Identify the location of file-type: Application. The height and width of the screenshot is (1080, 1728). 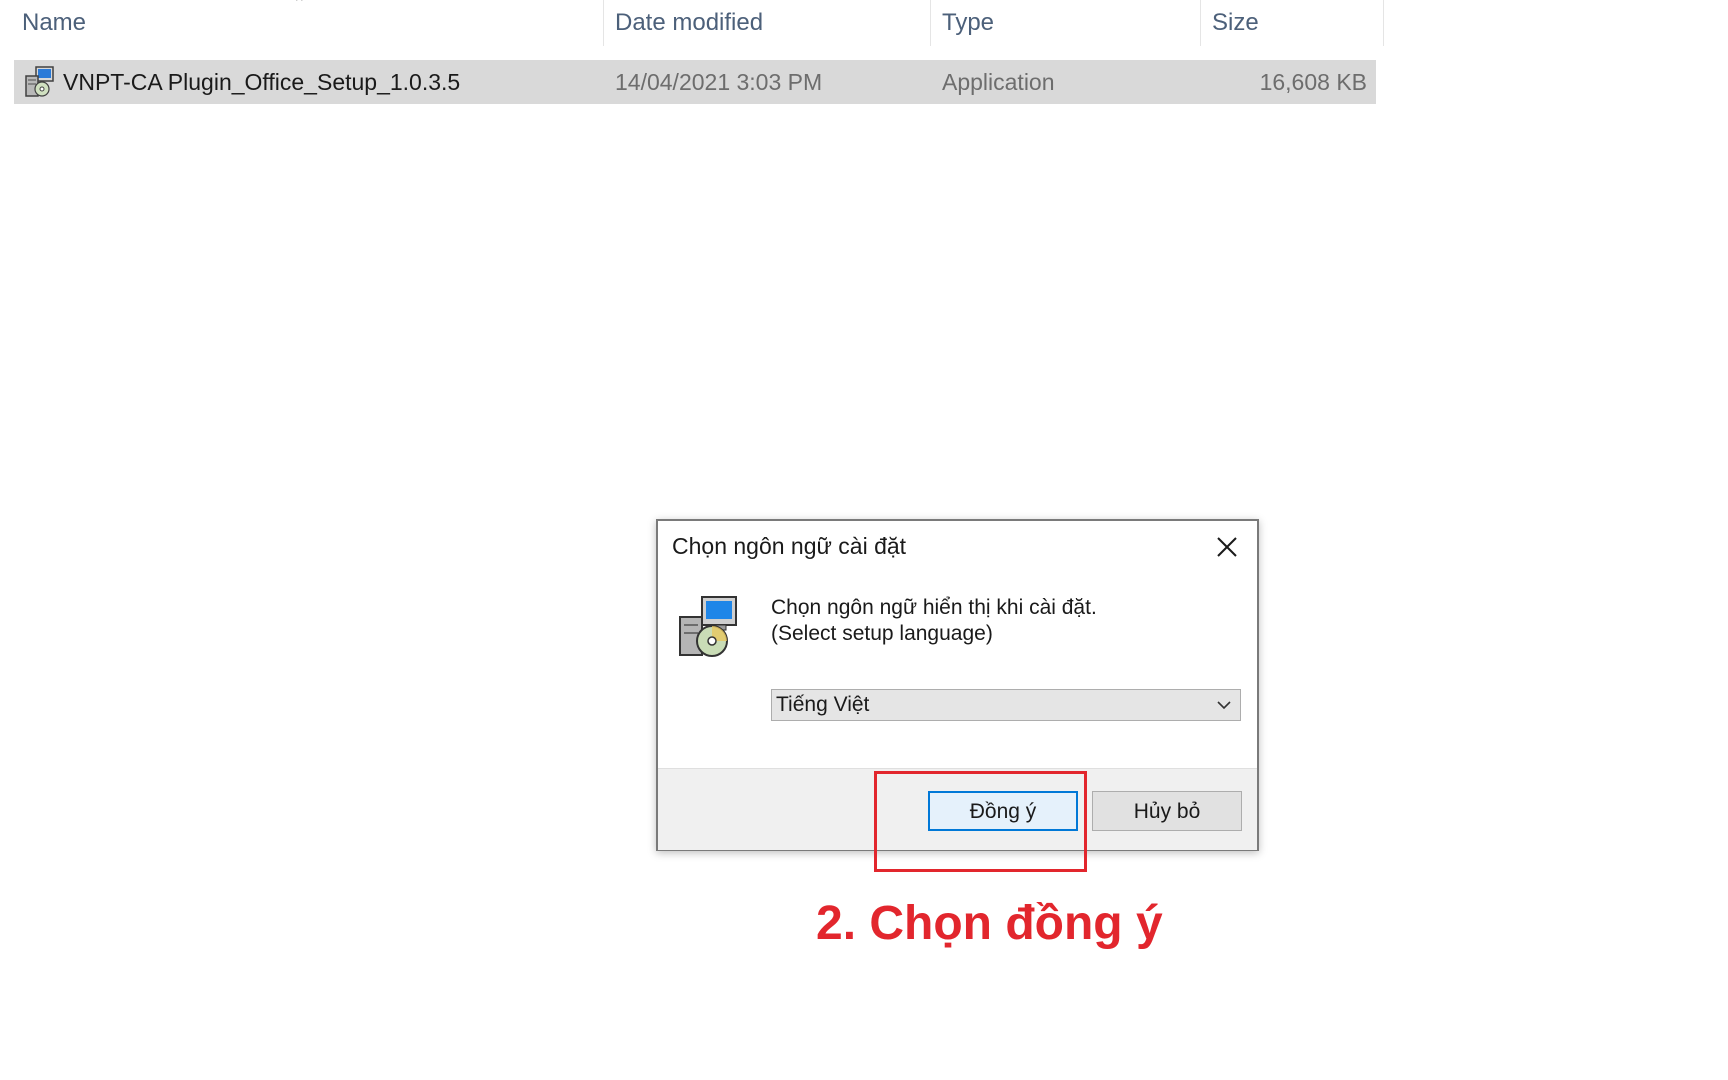
(998, 82).